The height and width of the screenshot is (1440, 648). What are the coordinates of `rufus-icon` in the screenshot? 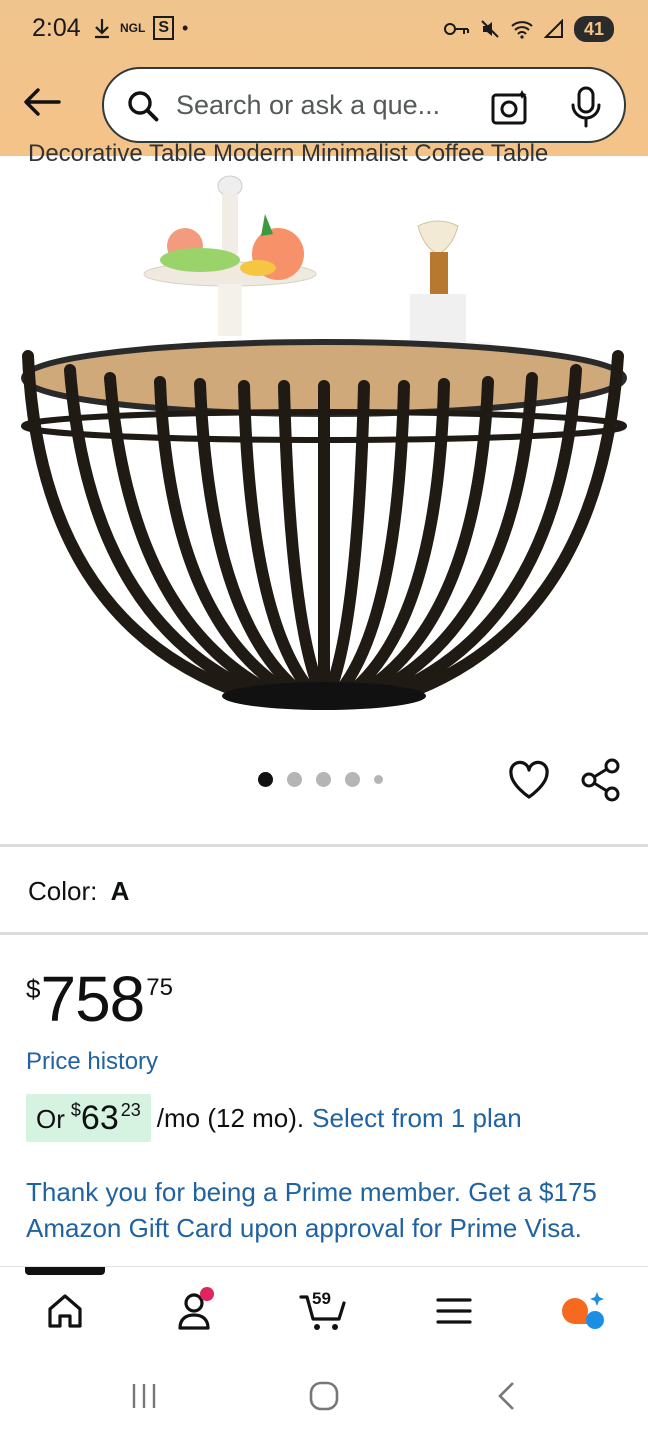 It's located at (583, 1310).